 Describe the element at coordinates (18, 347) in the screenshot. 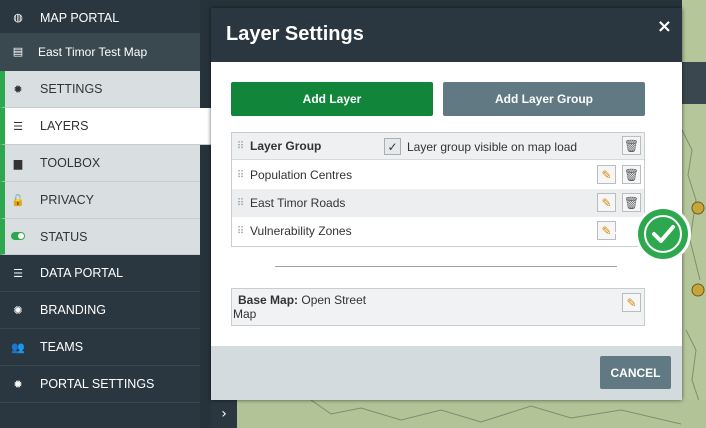

I see `users-icon: 👥` at that location.